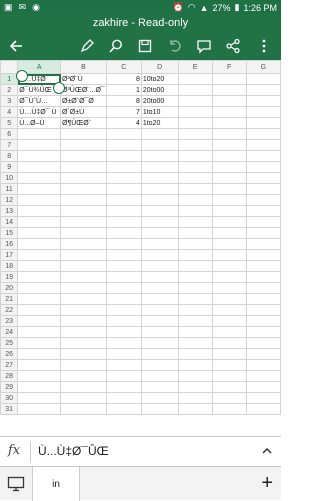 The height and width of the screenshot is (501, 320). What do you see at coordinates (56, 484) in the screenshot?
I see `sheet-tab-in: in` at bounding box center [56, 484].